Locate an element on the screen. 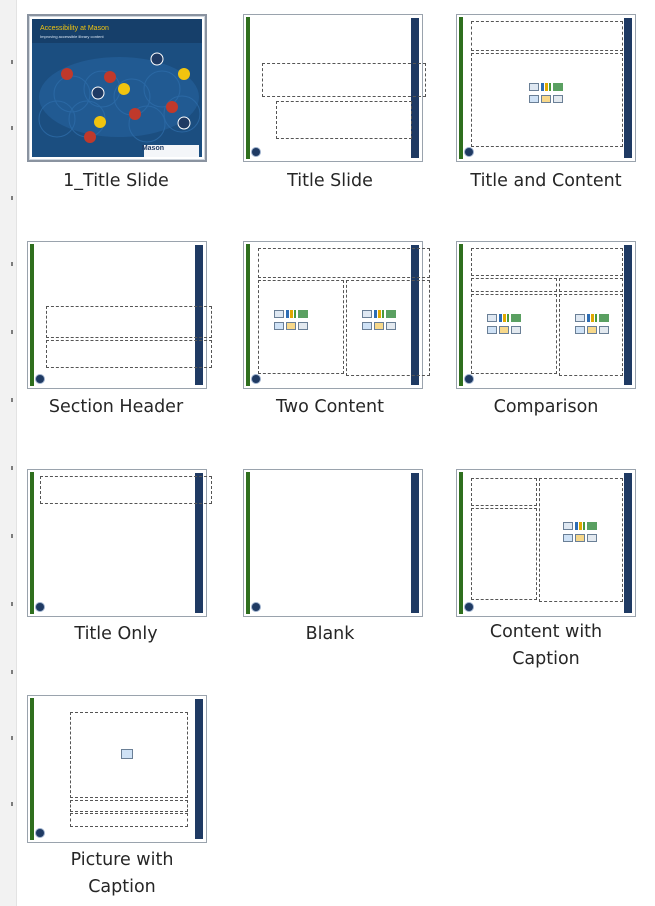 This screenshot has height=906, width=655. layout-name: Title Slide is located at coordinates (330, 181).